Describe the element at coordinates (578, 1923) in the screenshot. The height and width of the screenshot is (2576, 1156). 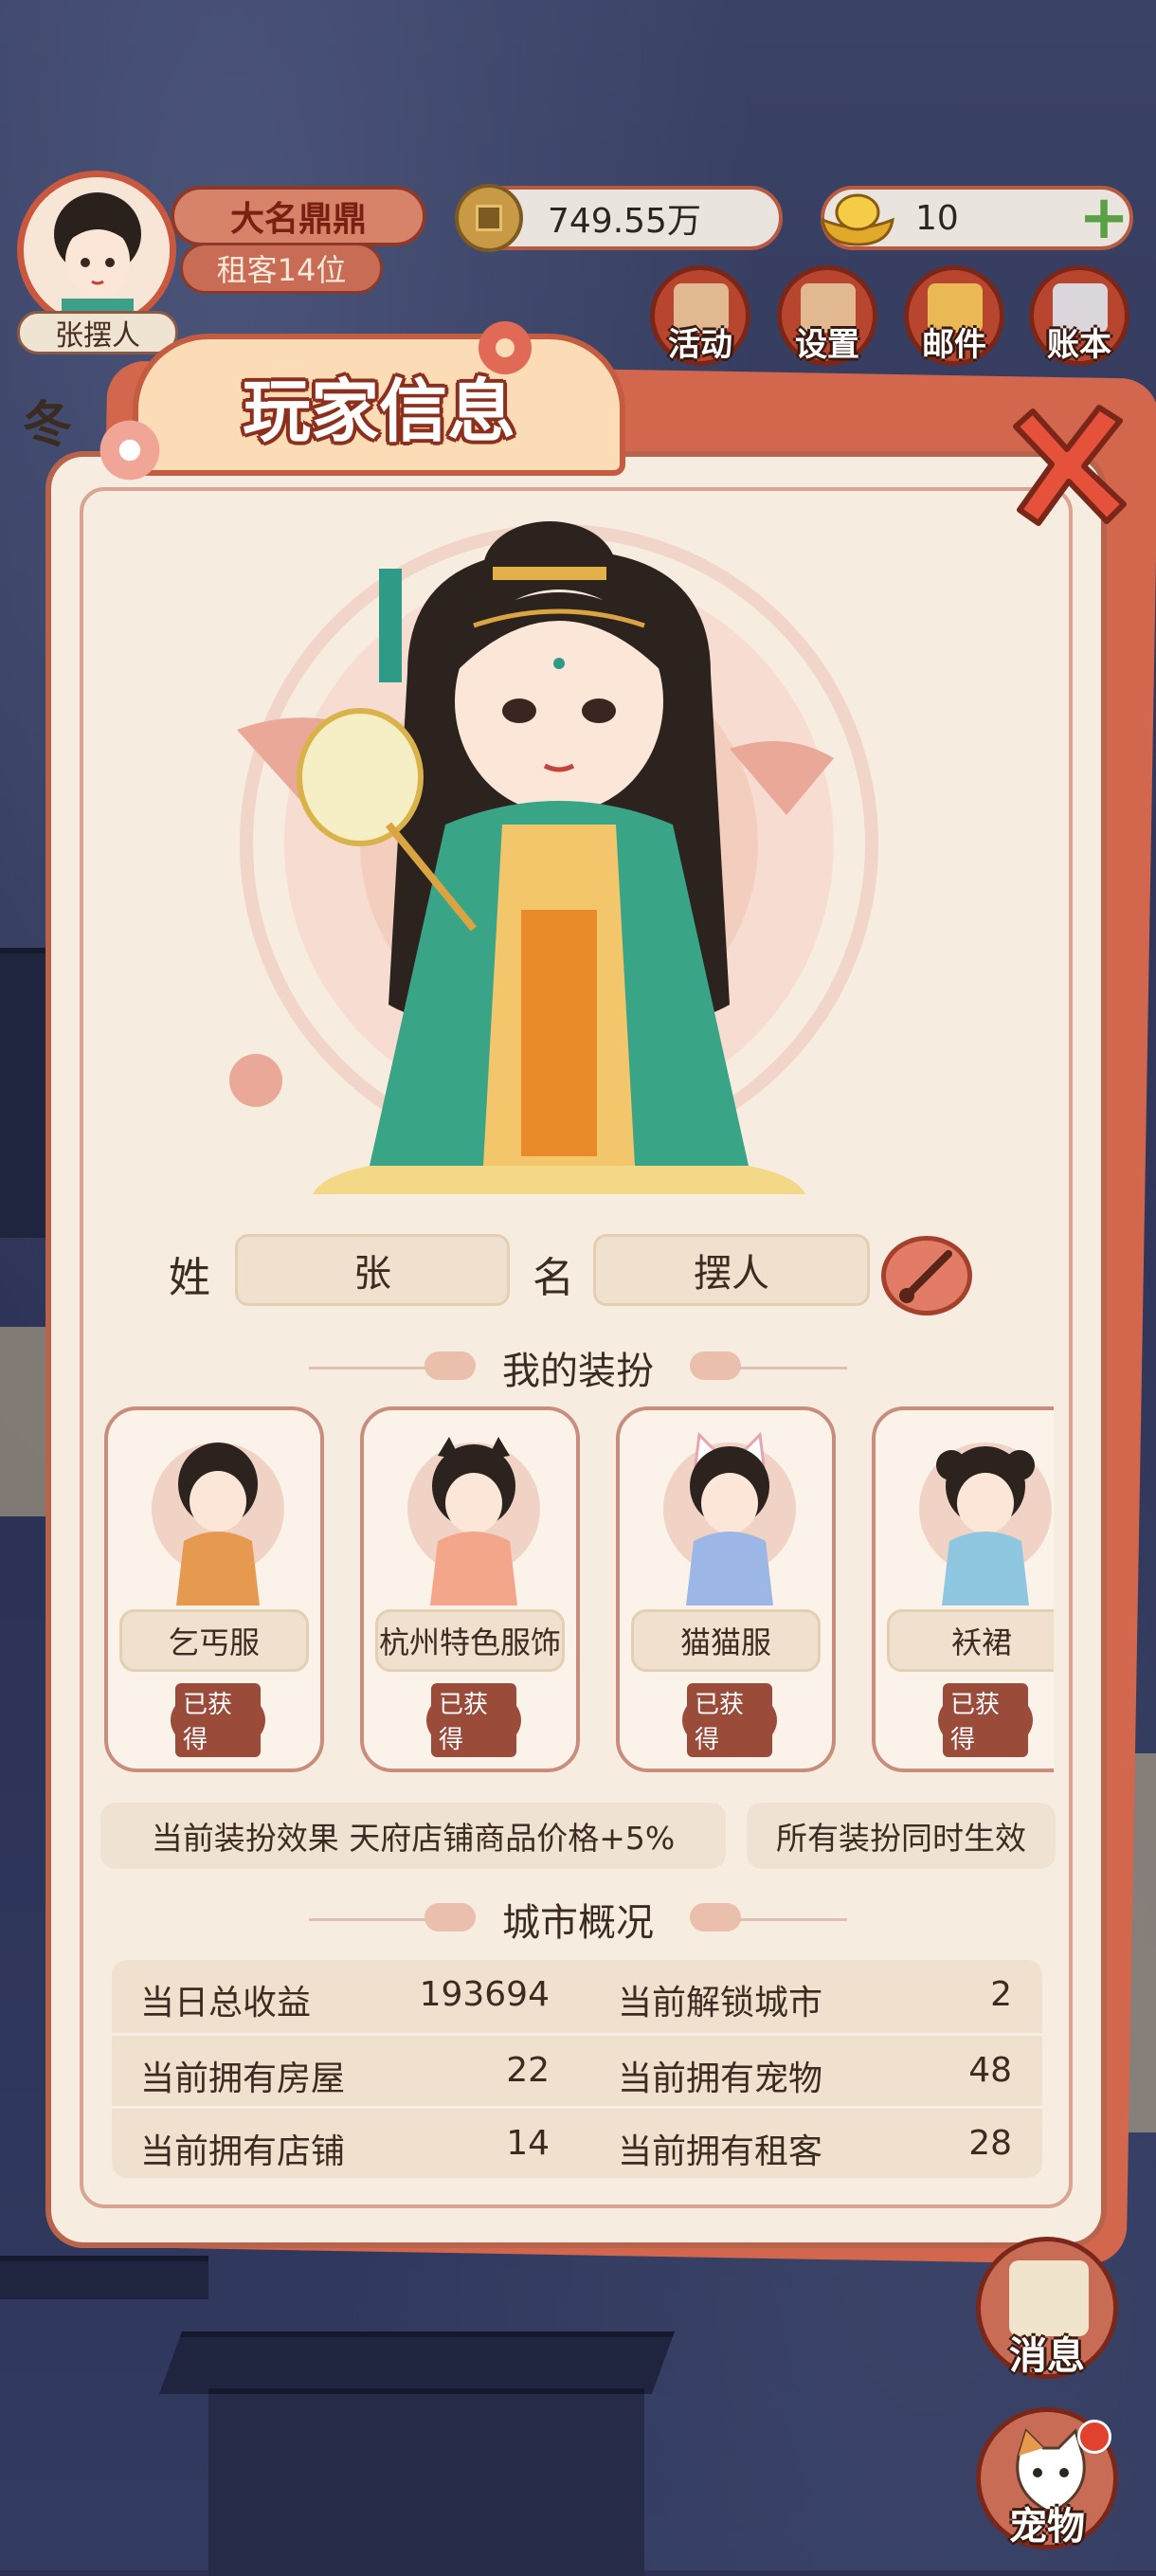
I see `city-section-title: 城市概况` at that location.